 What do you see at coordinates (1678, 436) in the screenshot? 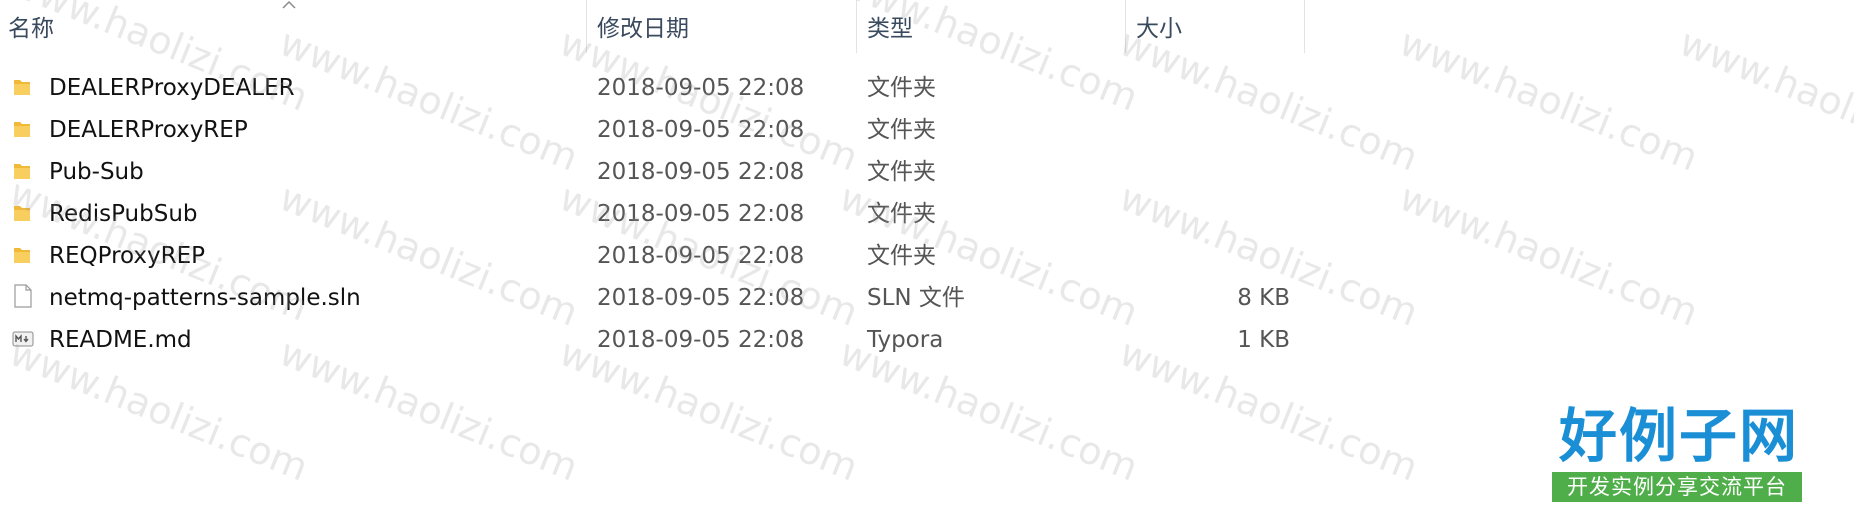
I see `logo-title: 好例子网` at bounding box center [1678, 436].